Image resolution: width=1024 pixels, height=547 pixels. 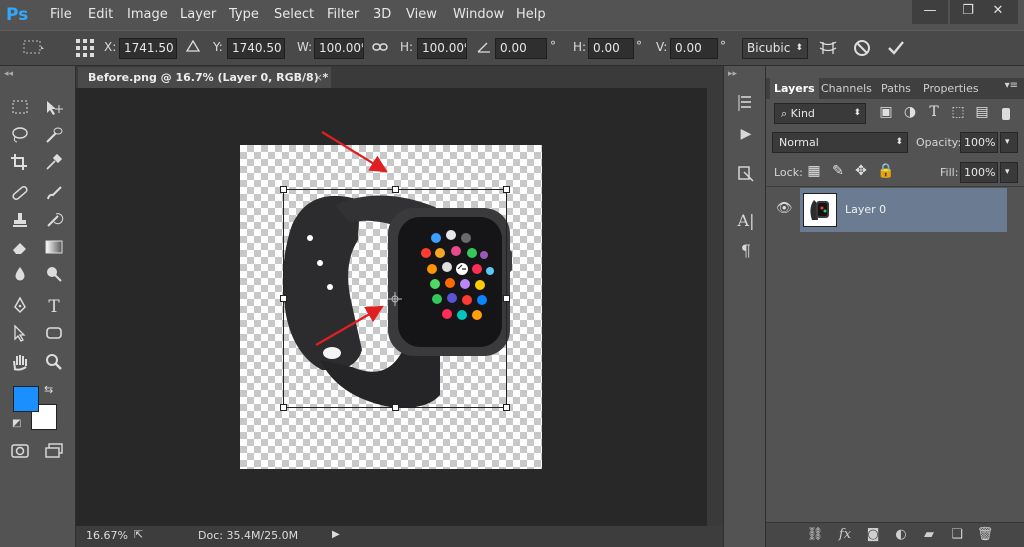 What do you see at coordinates (845, 534) in the screenshot?
I see `layer-style-icon: fx` at bounding box center [845, 534].